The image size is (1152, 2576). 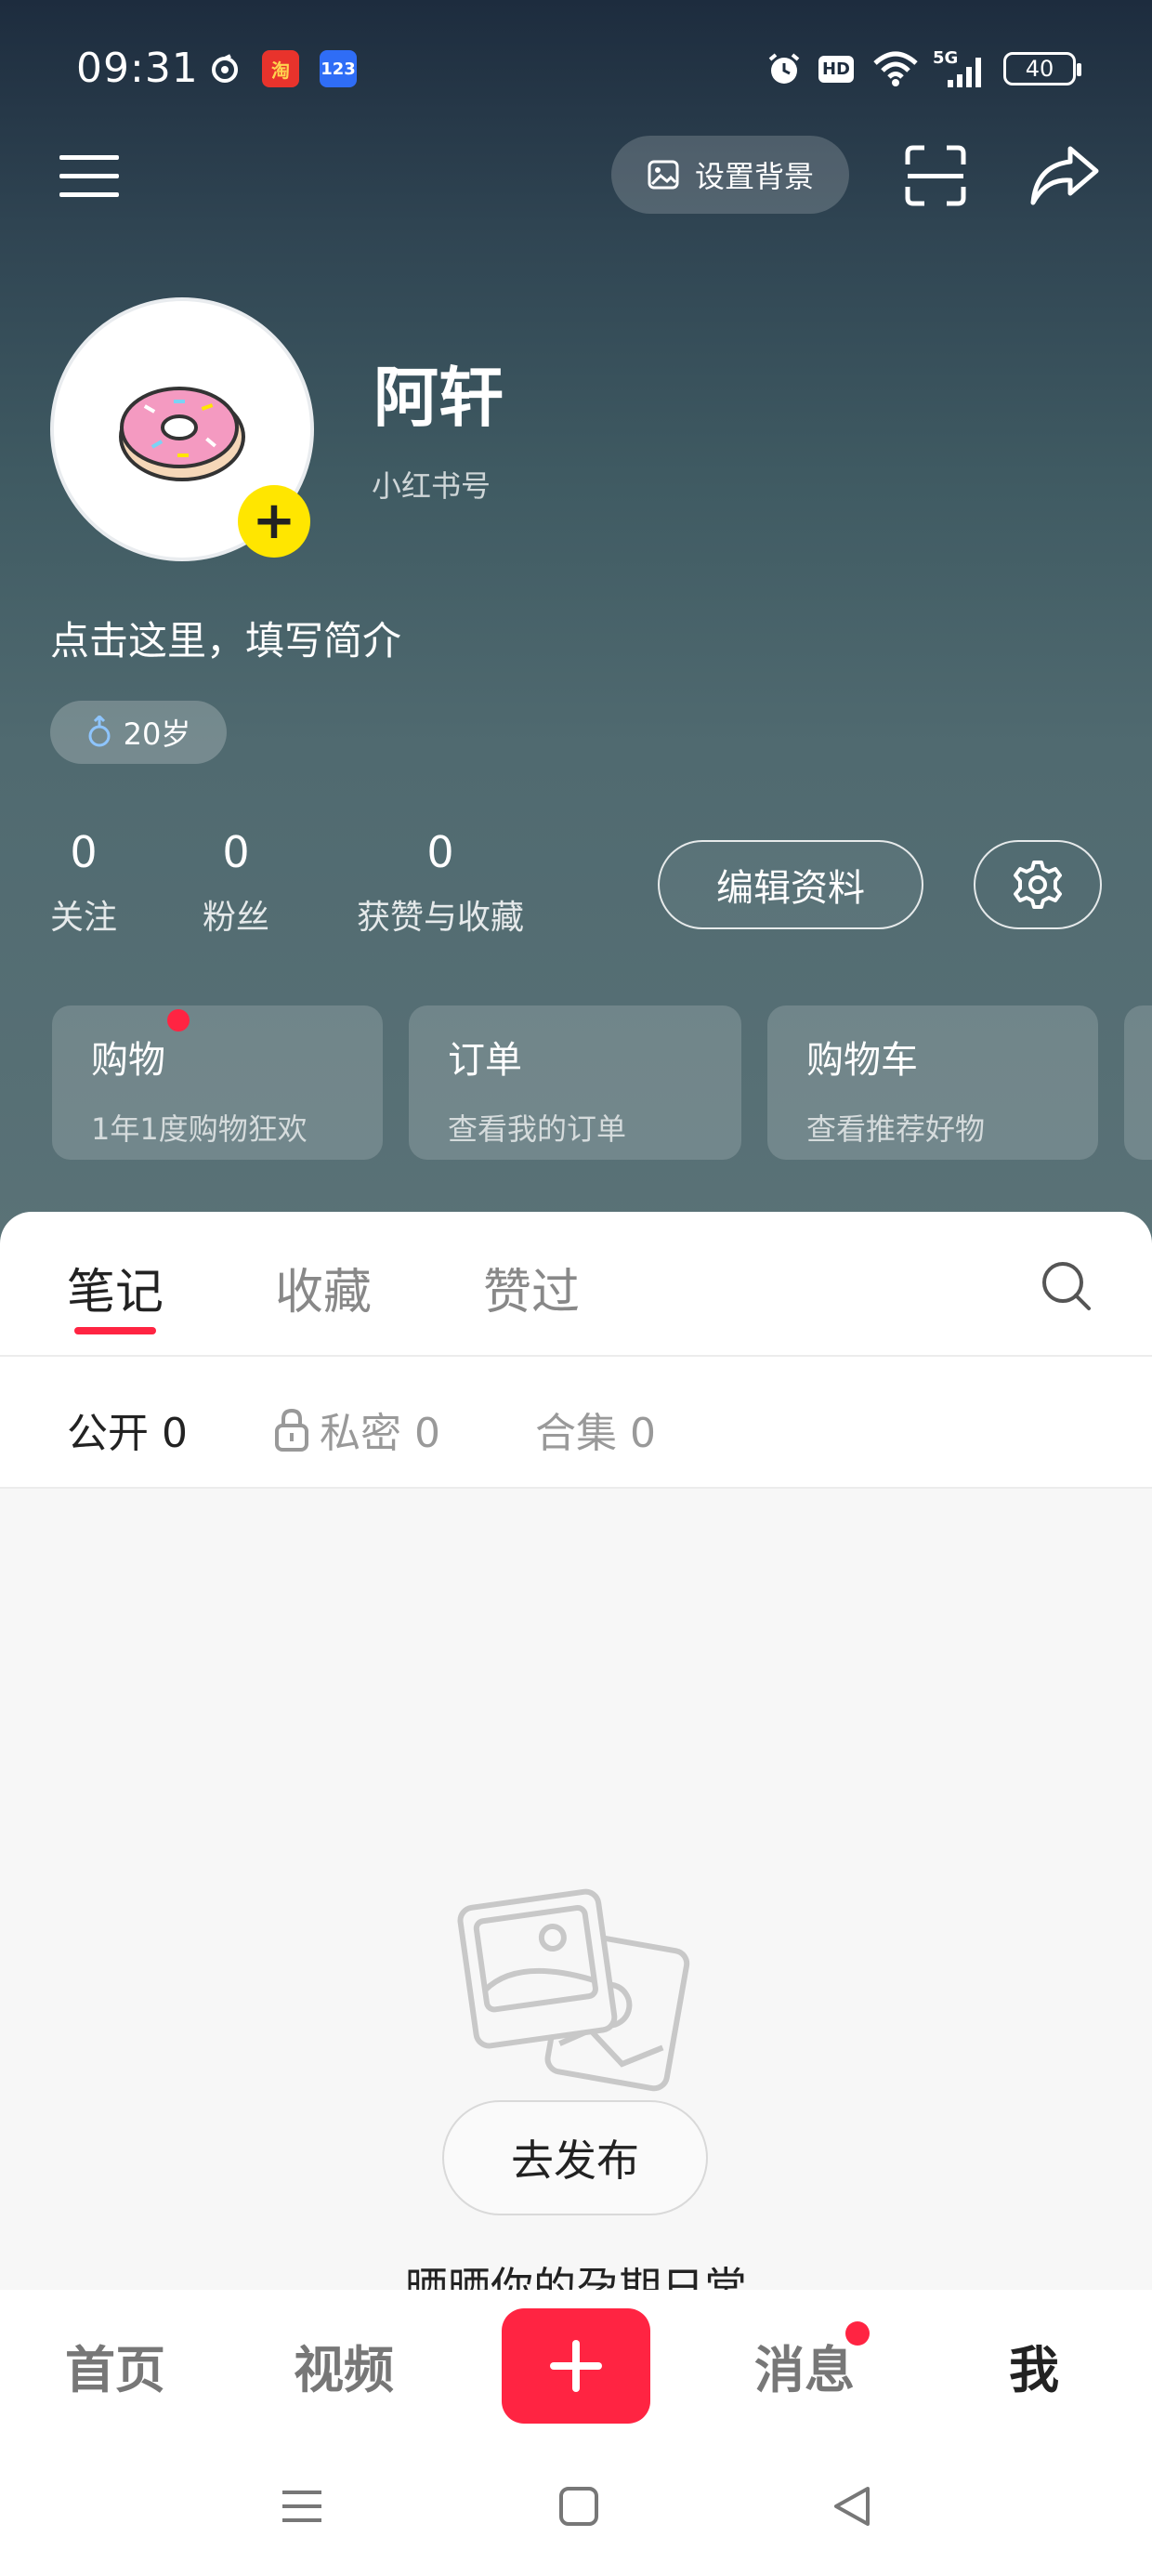 What do you see at coordinates (84, 918) in the screenshot?
I see `following-label: 关注` at bounding box center [84, 918].